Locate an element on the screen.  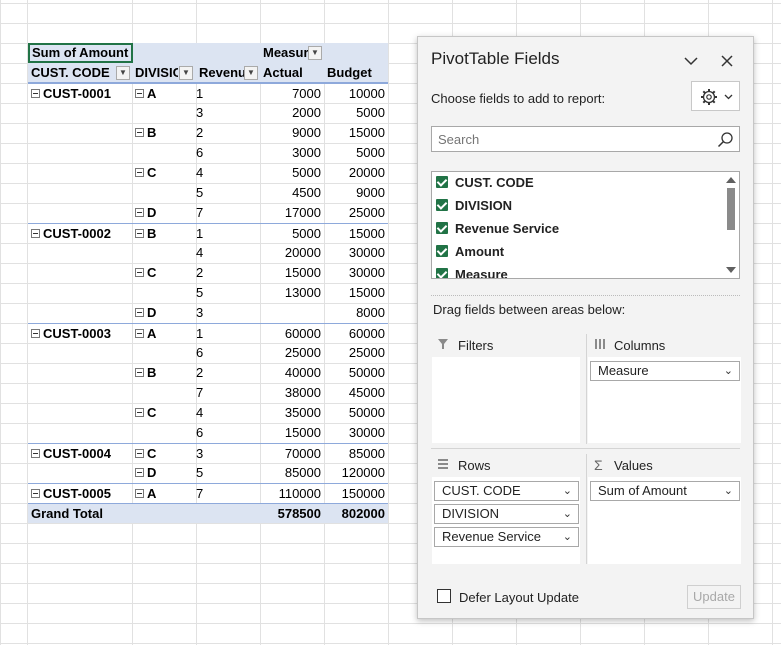
cust-code-cell: CUST-0003 is located at coordinates (80, 334).